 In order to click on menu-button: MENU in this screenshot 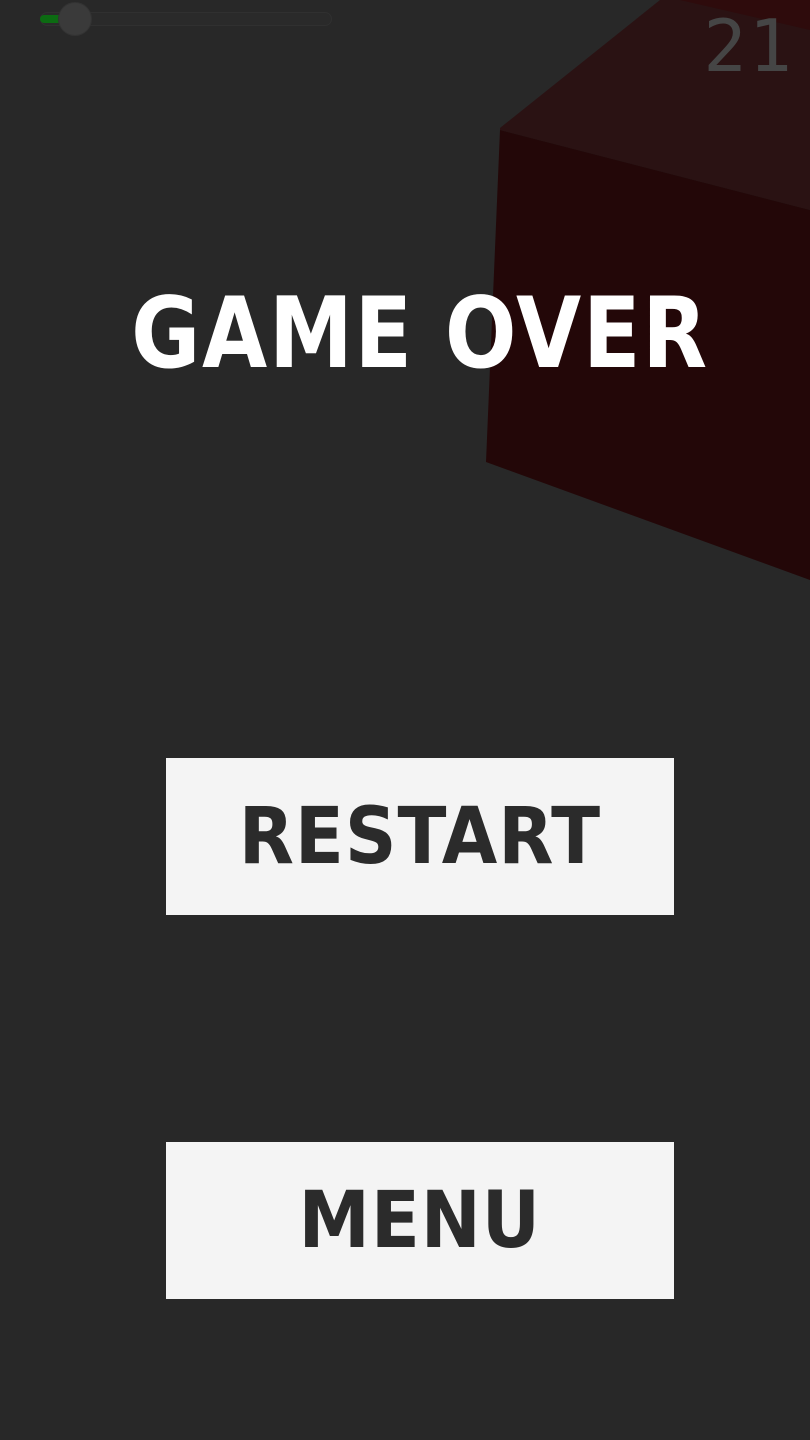, I will do `click(420, 1220)`.